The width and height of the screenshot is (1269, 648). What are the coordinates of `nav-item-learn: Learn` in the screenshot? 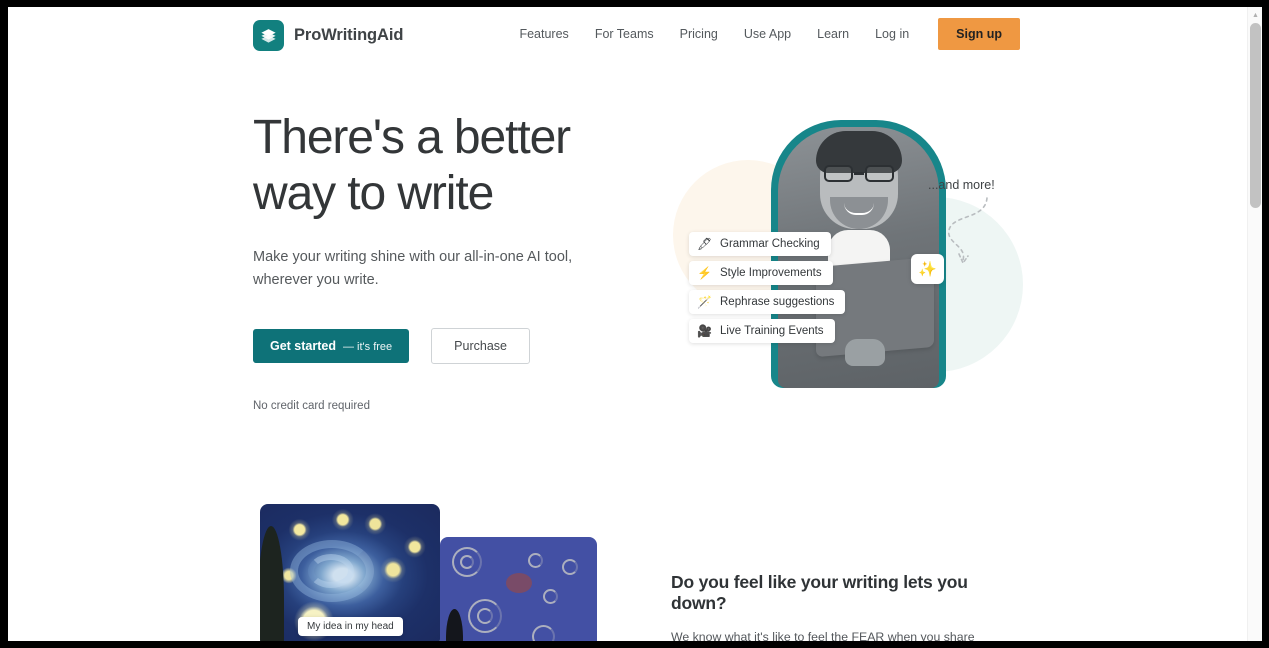 It's located at (833, 34).